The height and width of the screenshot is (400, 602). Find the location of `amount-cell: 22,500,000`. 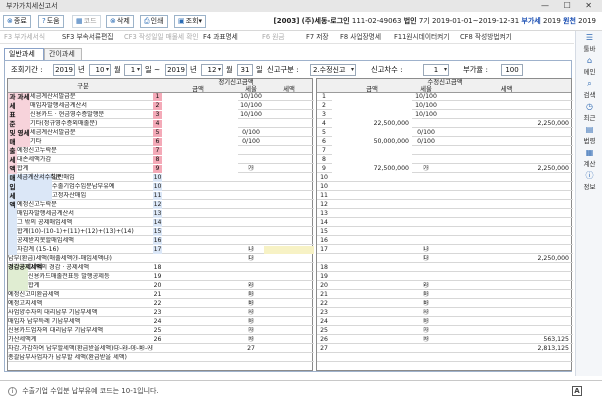

amount-cell: 22,500,000 is located at coordinates (372, 124).